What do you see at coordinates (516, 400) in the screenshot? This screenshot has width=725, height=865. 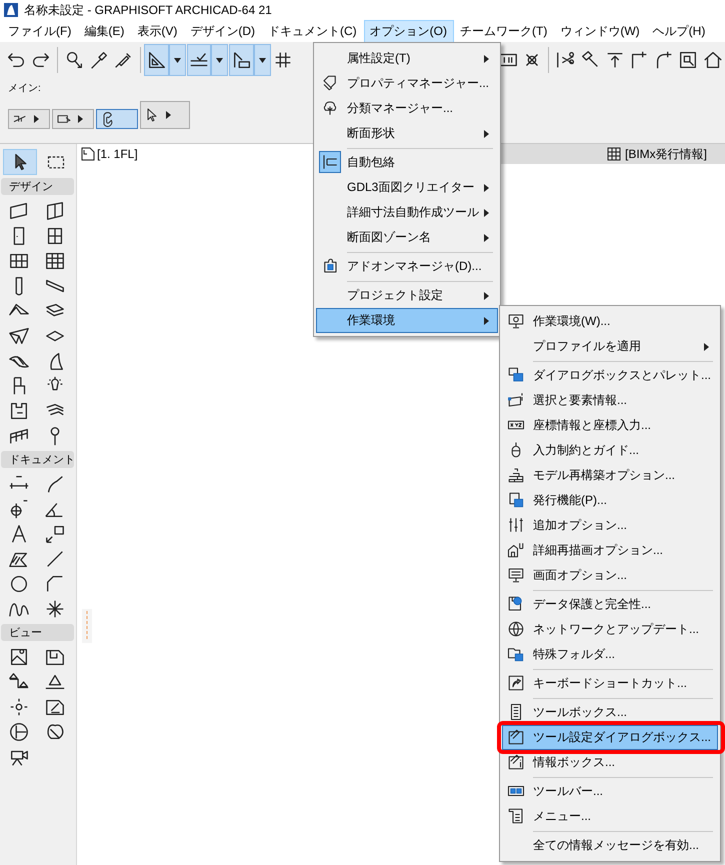 I see `selection-info-icon` at bounding box center [516, 400].